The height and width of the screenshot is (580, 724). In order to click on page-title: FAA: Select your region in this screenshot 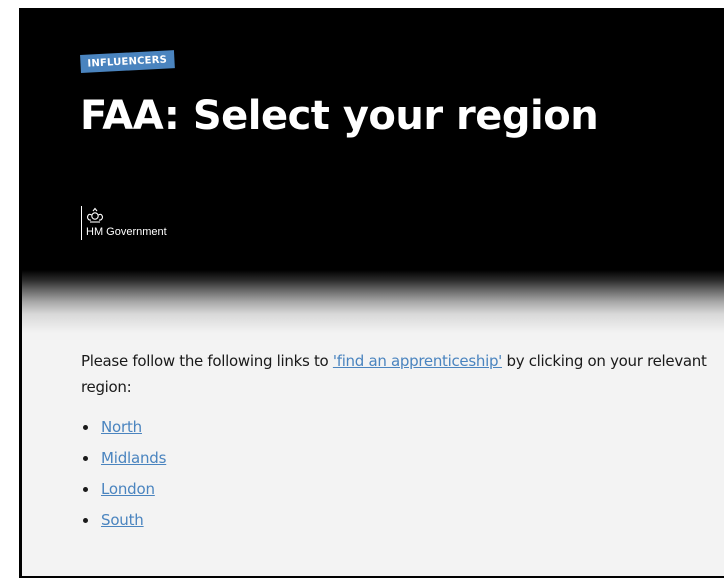, I will do `click(339, 116)`.